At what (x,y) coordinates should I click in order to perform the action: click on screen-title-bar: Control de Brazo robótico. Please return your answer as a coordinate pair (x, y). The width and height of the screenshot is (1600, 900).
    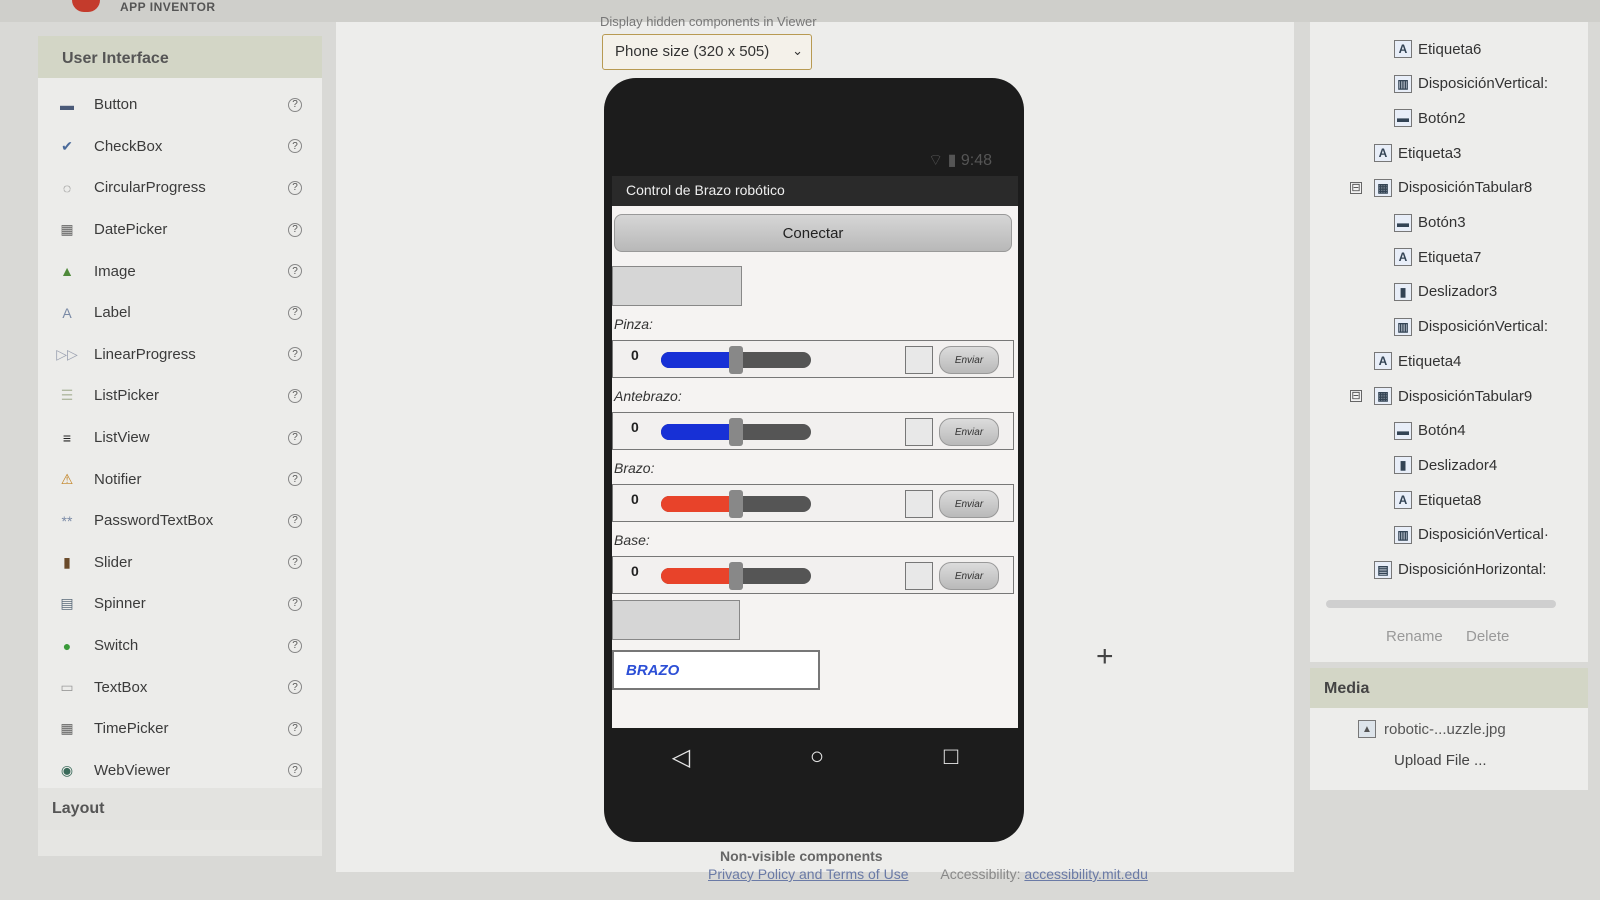
    Looking at the image, I should click on (815, 191).